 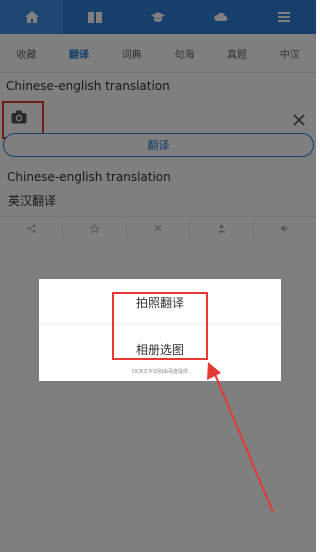 I want to click on ocr-credit: OCR文字识别由百度提供, so click(x=160, y=372).